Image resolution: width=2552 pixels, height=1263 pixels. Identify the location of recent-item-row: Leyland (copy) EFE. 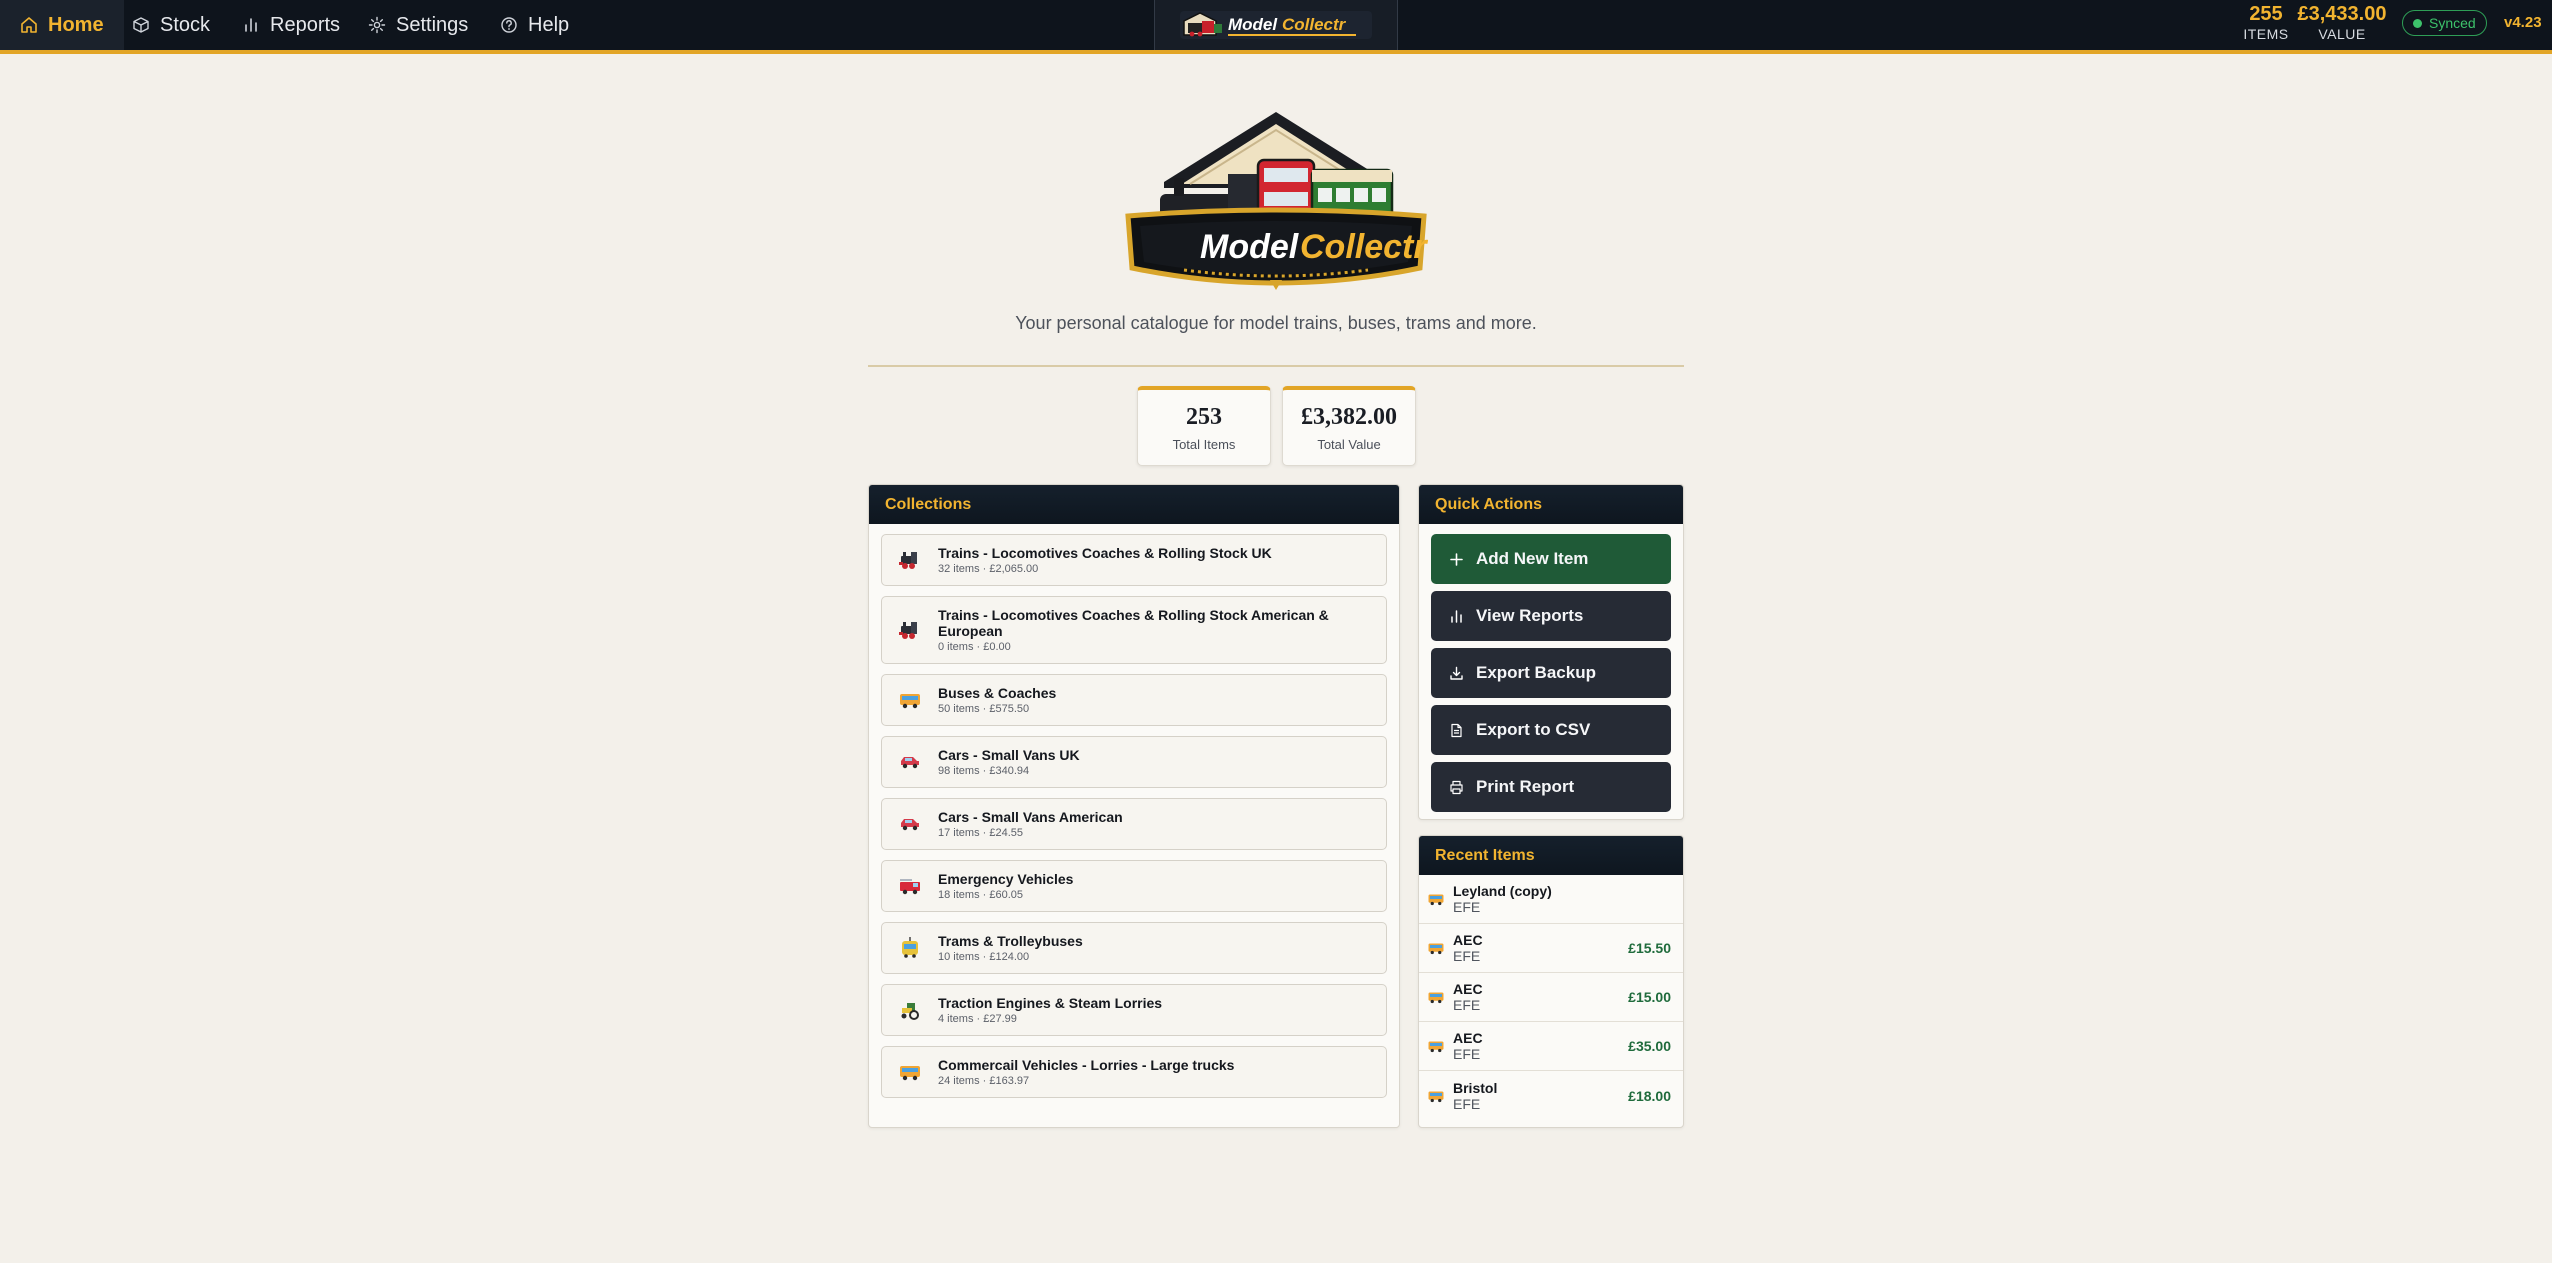
(1551, 899).